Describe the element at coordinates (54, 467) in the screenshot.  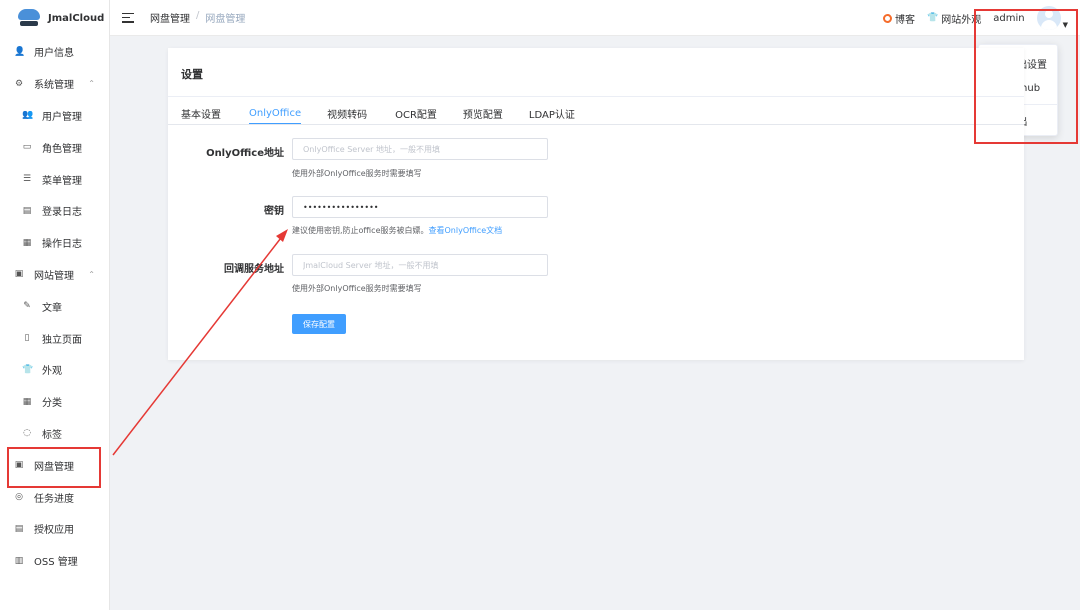
I see `annotation-highlight-netdisk` at that location.